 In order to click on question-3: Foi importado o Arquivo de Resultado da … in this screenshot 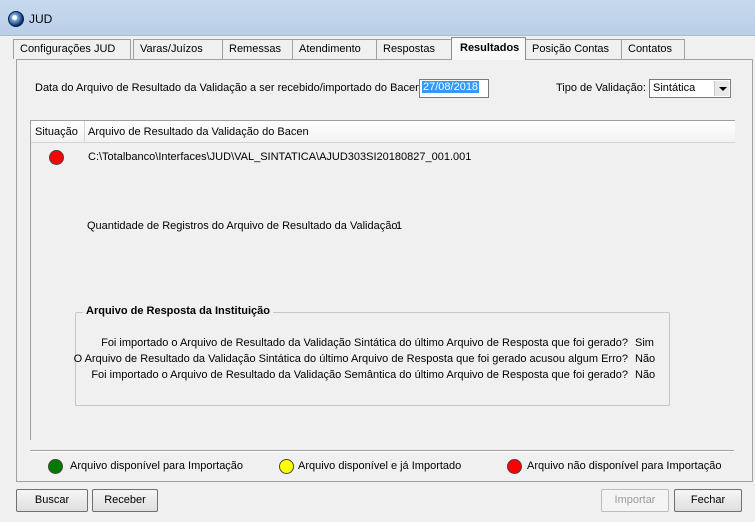, I will do `click(359, 375)`.